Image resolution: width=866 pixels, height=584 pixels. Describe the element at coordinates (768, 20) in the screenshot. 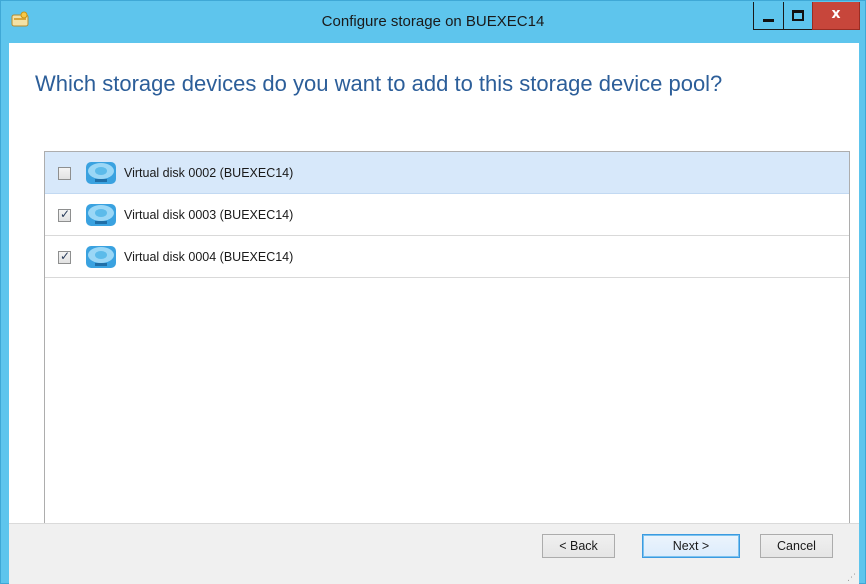

I see `minimize-icon` at that location.